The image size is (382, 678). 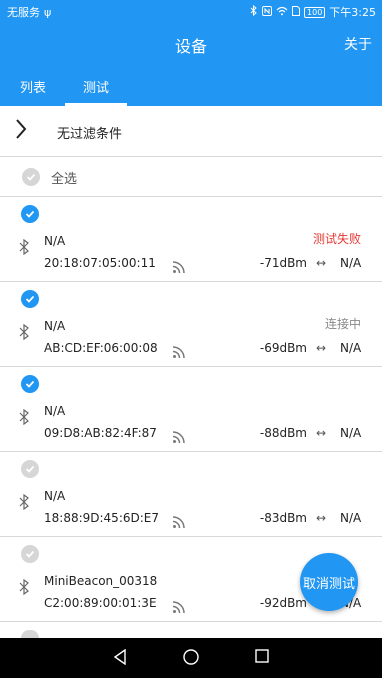 I want to click on device-rssi: -71dBm, so click(x=283, y=263).